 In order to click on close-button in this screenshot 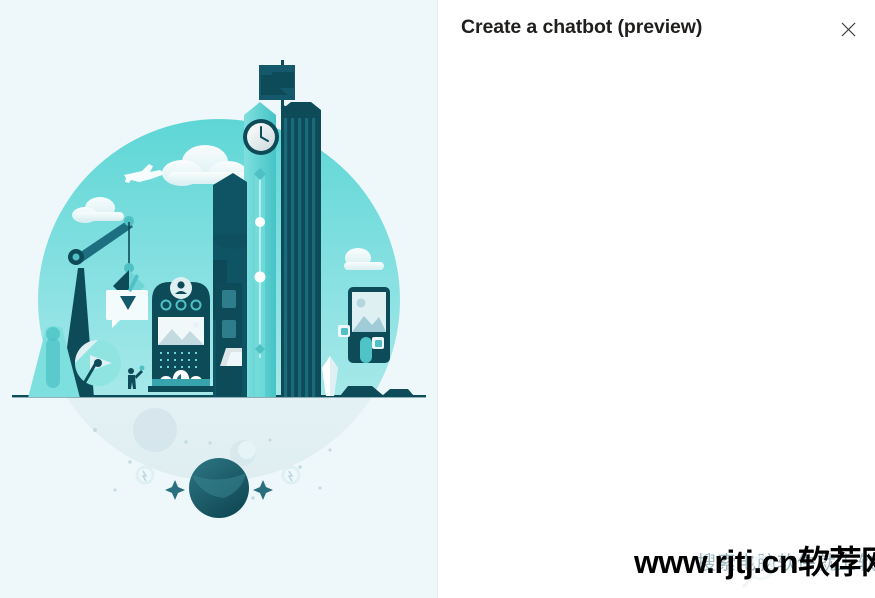, I will do `click(848, 29)`.